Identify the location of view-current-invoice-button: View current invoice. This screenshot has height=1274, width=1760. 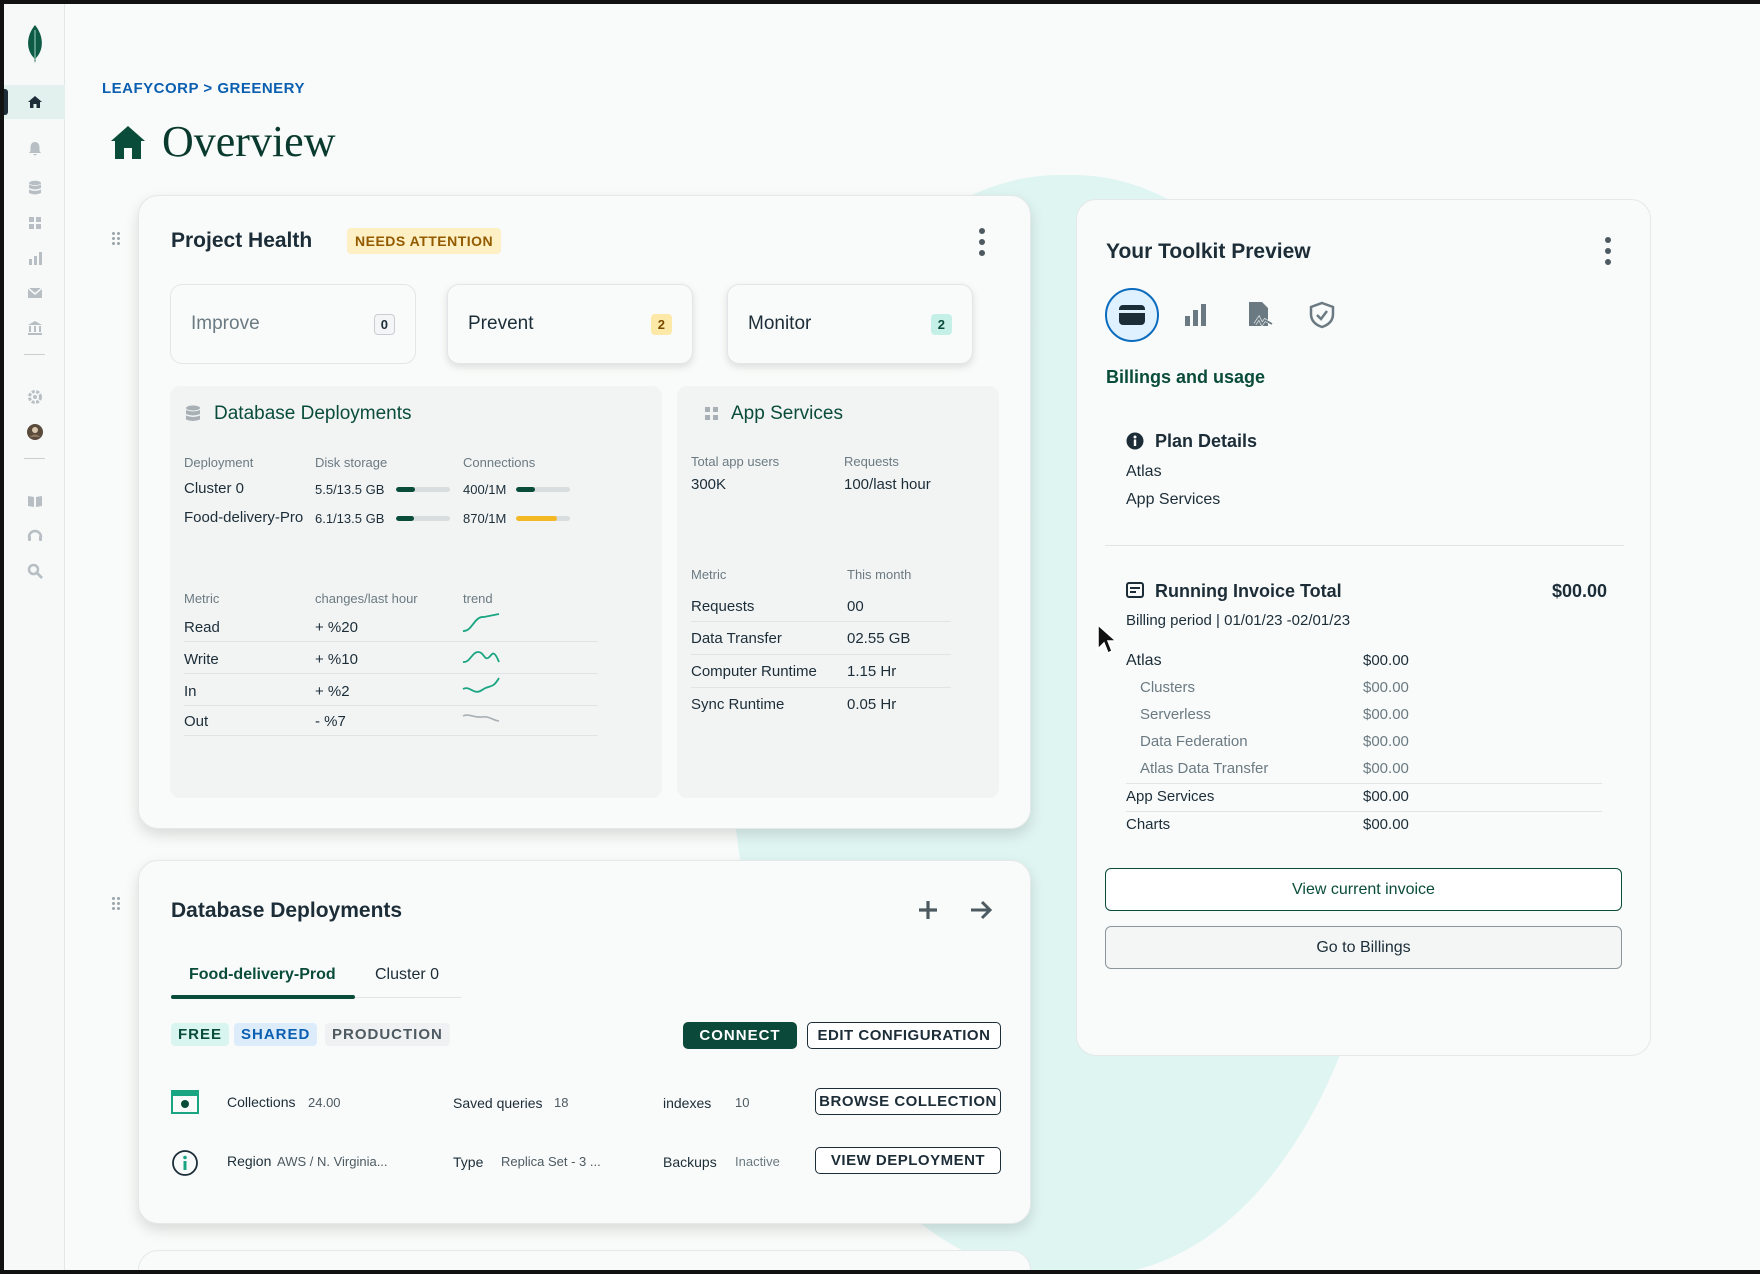
(1363, 889).